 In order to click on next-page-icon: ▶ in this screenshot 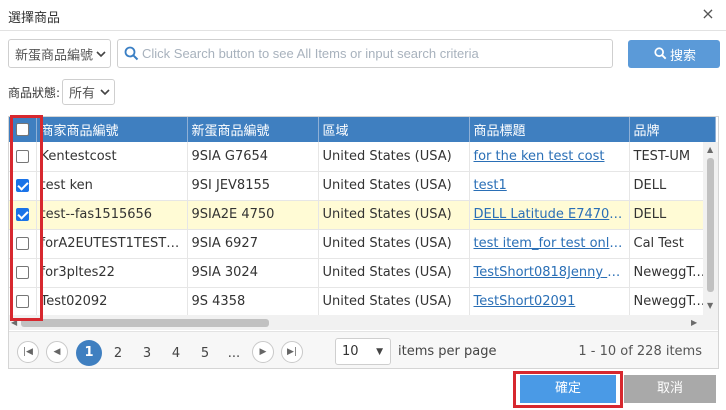, I will do `click(263, 352)`.